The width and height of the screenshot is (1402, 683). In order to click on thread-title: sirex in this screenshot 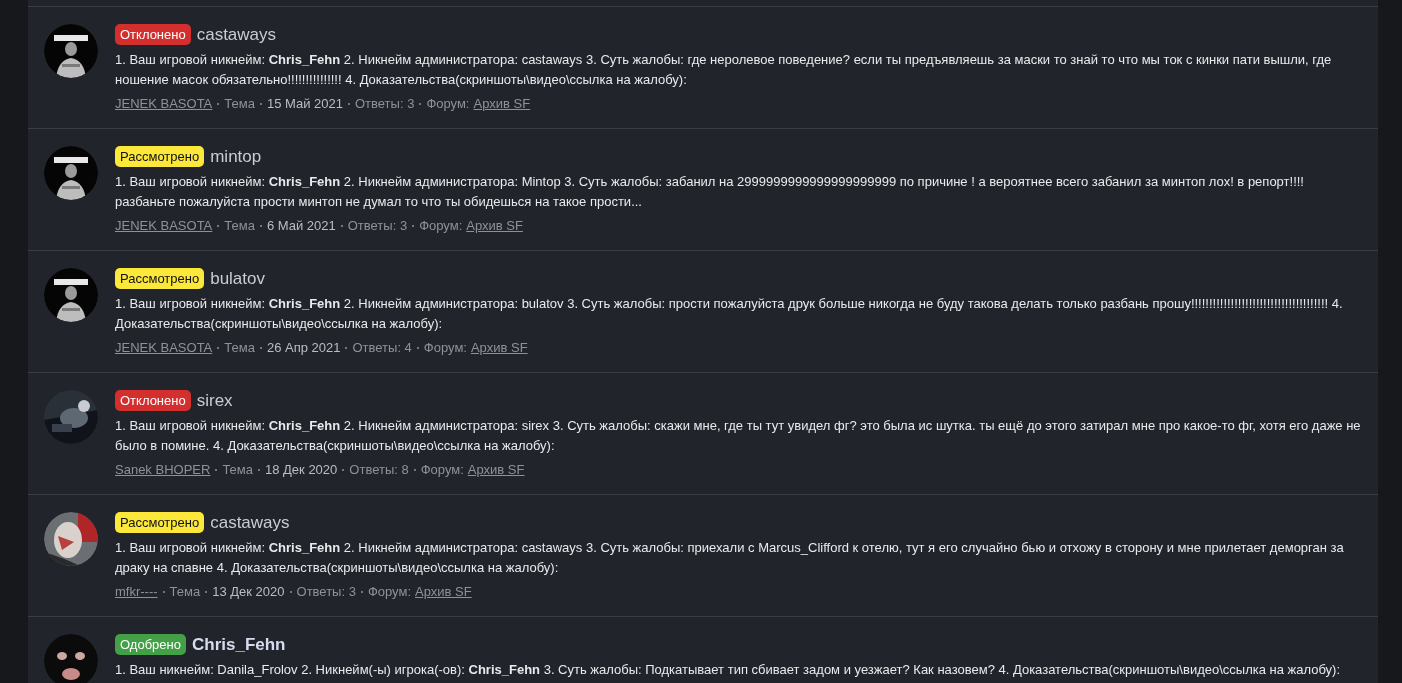, I will do `click(214, 400)`.